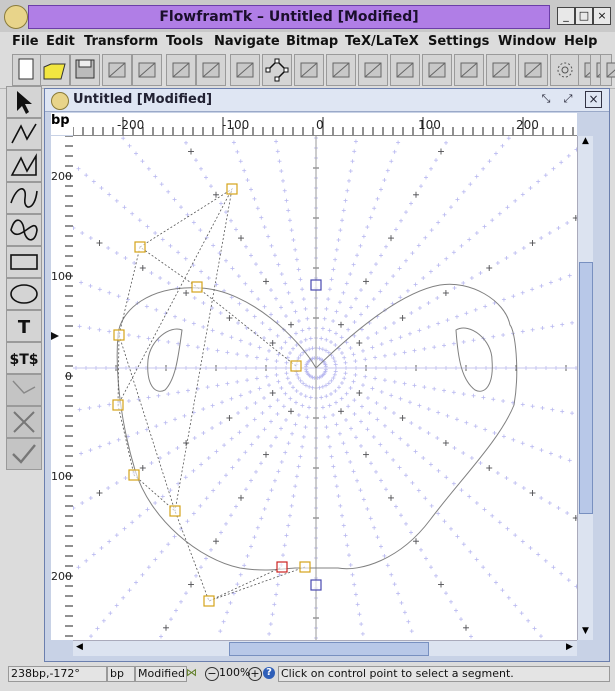 This screenshot has height=691, width=615. Describe the element at coordinates (130, 125) in the screenshot. I see `hruler-label: -200` at that location.